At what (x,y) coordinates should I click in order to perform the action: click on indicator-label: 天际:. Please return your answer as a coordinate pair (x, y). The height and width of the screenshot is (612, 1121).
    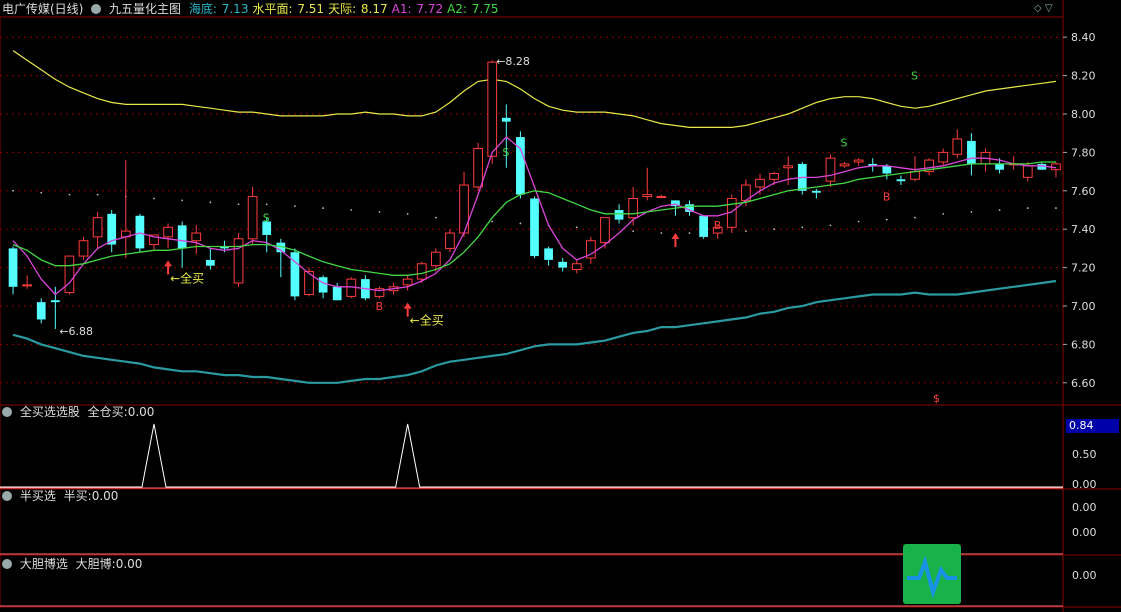
    Looking at the image, I should click on (342, 9).